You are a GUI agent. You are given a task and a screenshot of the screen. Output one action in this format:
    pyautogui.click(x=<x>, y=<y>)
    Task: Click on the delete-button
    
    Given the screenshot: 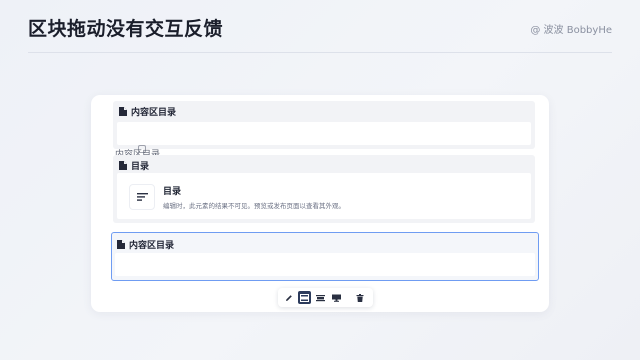 What is the action you would take?
    pyautogui.click(x=359, y=297)
    